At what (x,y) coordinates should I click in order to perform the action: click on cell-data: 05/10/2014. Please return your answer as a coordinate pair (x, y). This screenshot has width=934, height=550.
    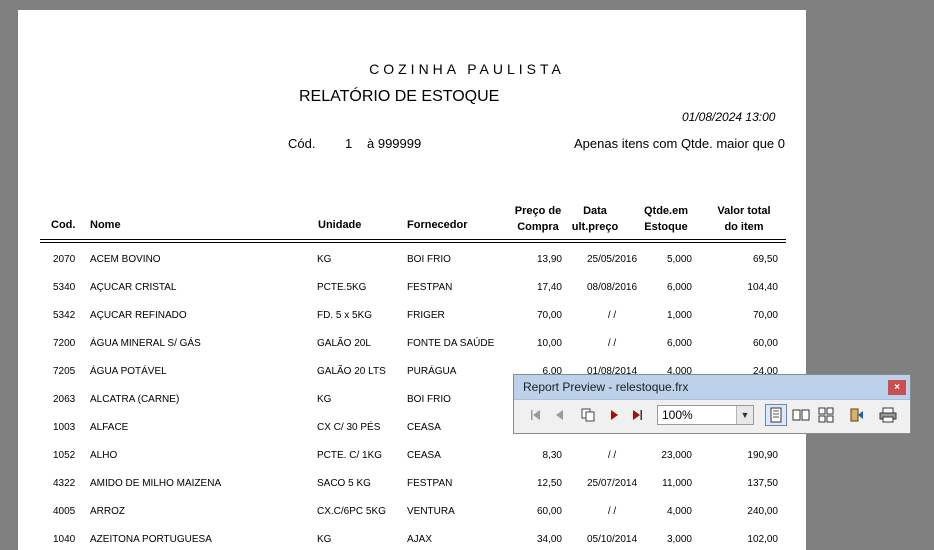
    Looking at the image, I should click on (612, 539).